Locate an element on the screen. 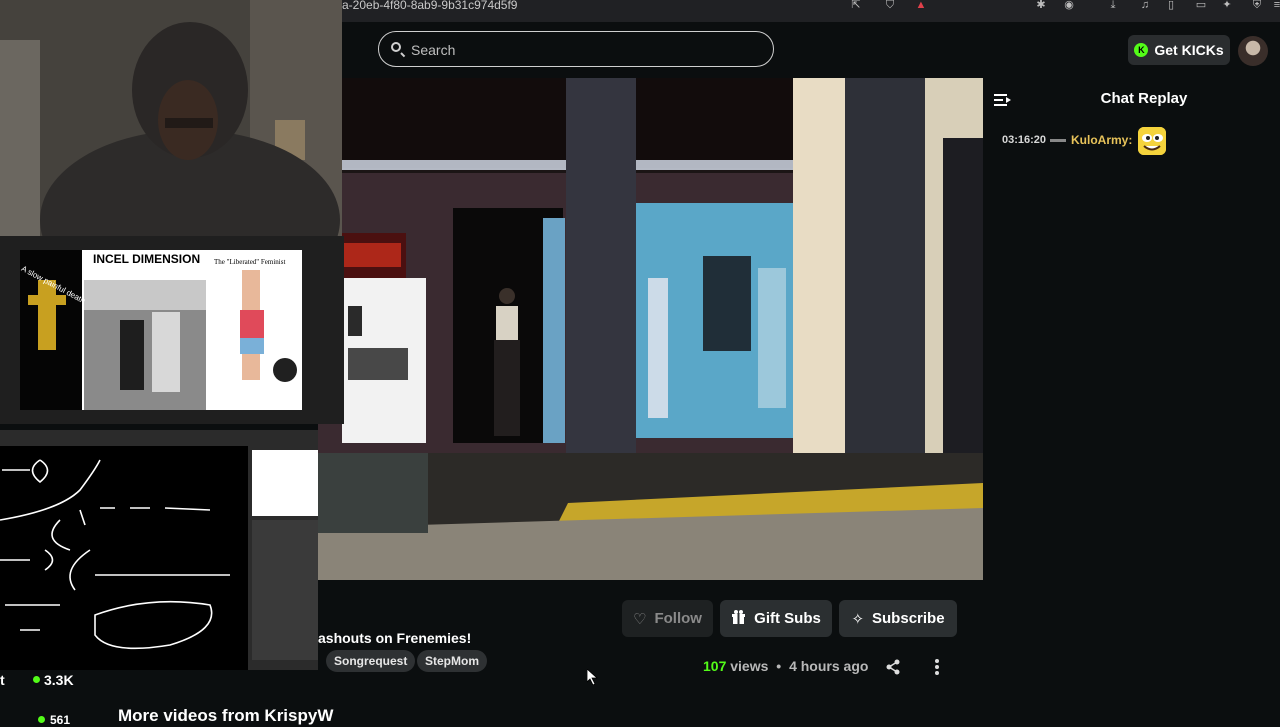  video-title: ashouts on Frenemies! is located at coordinates (395, 638).